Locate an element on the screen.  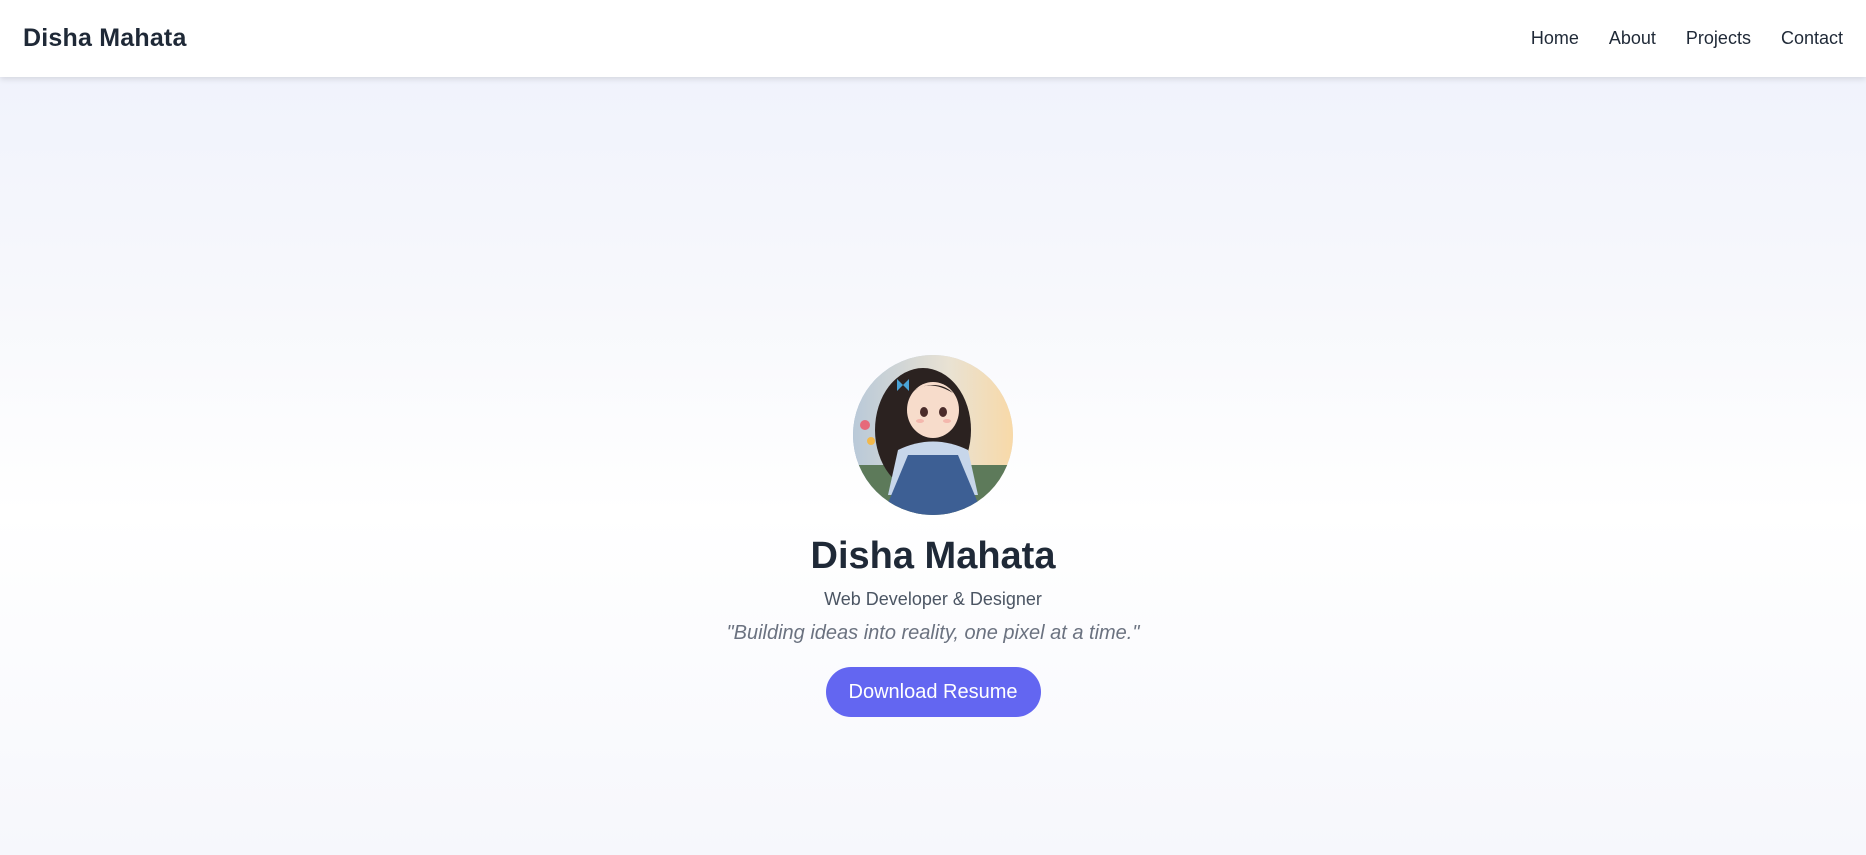
site-brand: Disha Mahata is located at coordinates (105, 38).